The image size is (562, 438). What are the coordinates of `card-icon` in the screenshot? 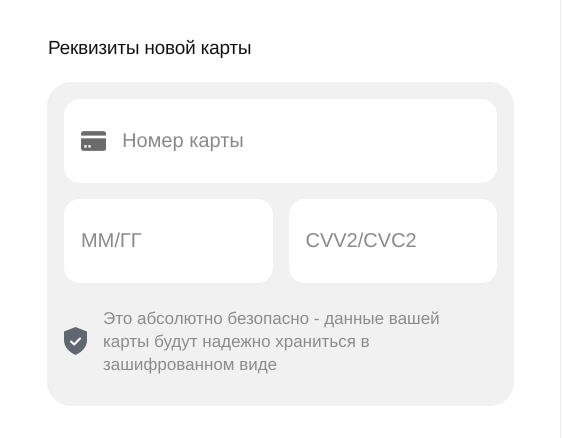 It's located at (93, 141).